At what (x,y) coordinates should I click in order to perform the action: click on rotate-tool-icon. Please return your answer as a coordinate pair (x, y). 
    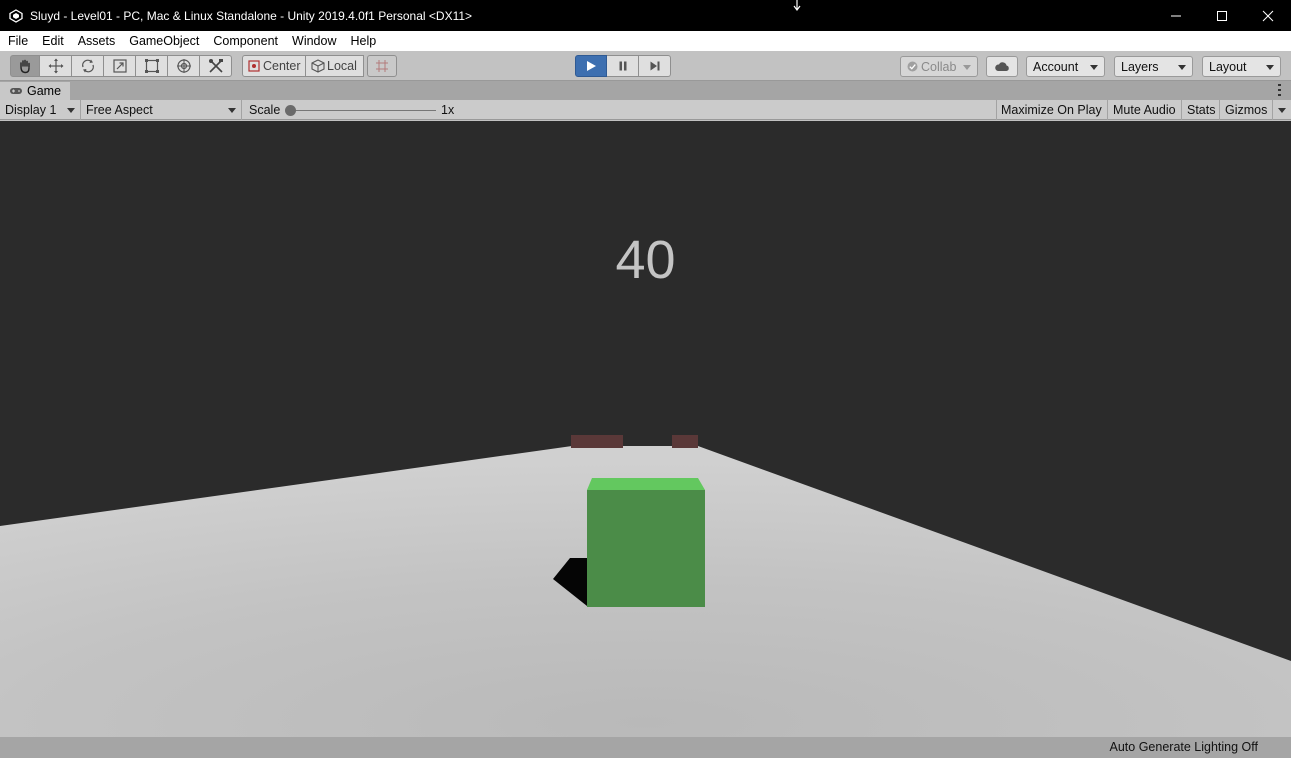
    Looking at the image, I should click on (87, 66).